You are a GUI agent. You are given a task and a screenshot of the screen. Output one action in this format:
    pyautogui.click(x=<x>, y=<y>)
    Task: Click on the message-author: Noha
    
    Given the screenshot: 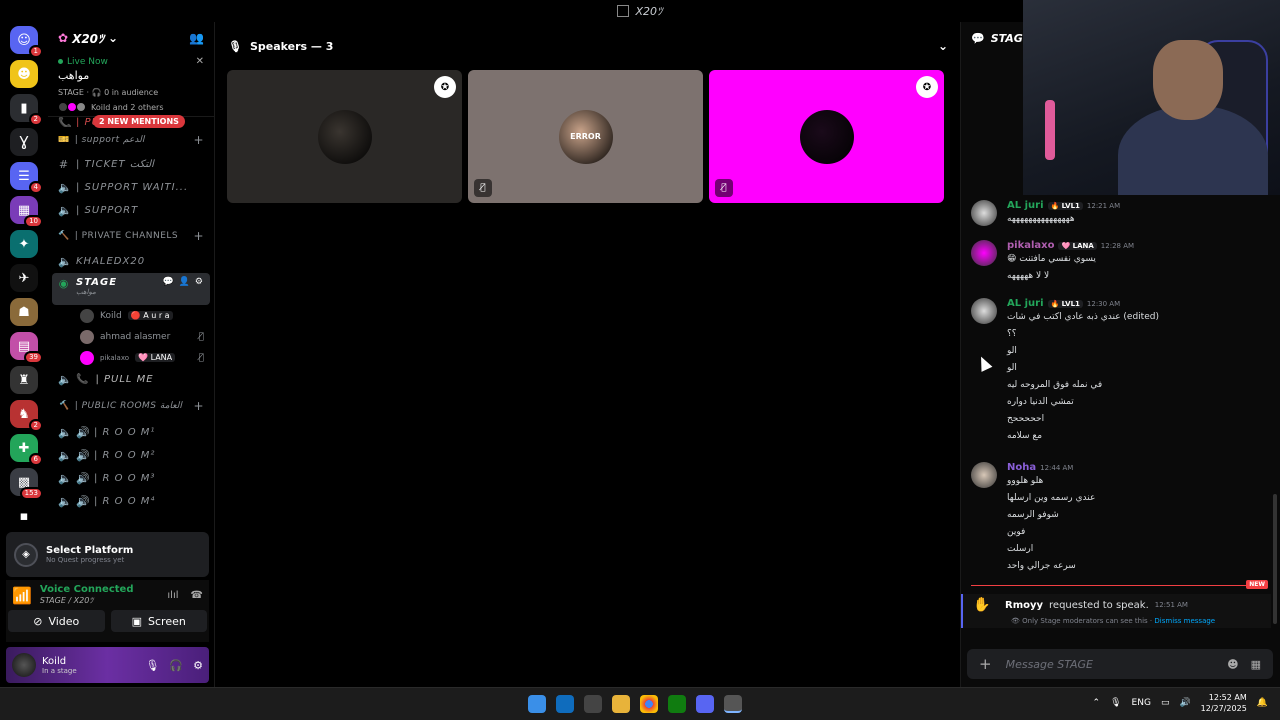 What is the action you would take?
    pyautogui.click(x=1021, y=467)
    